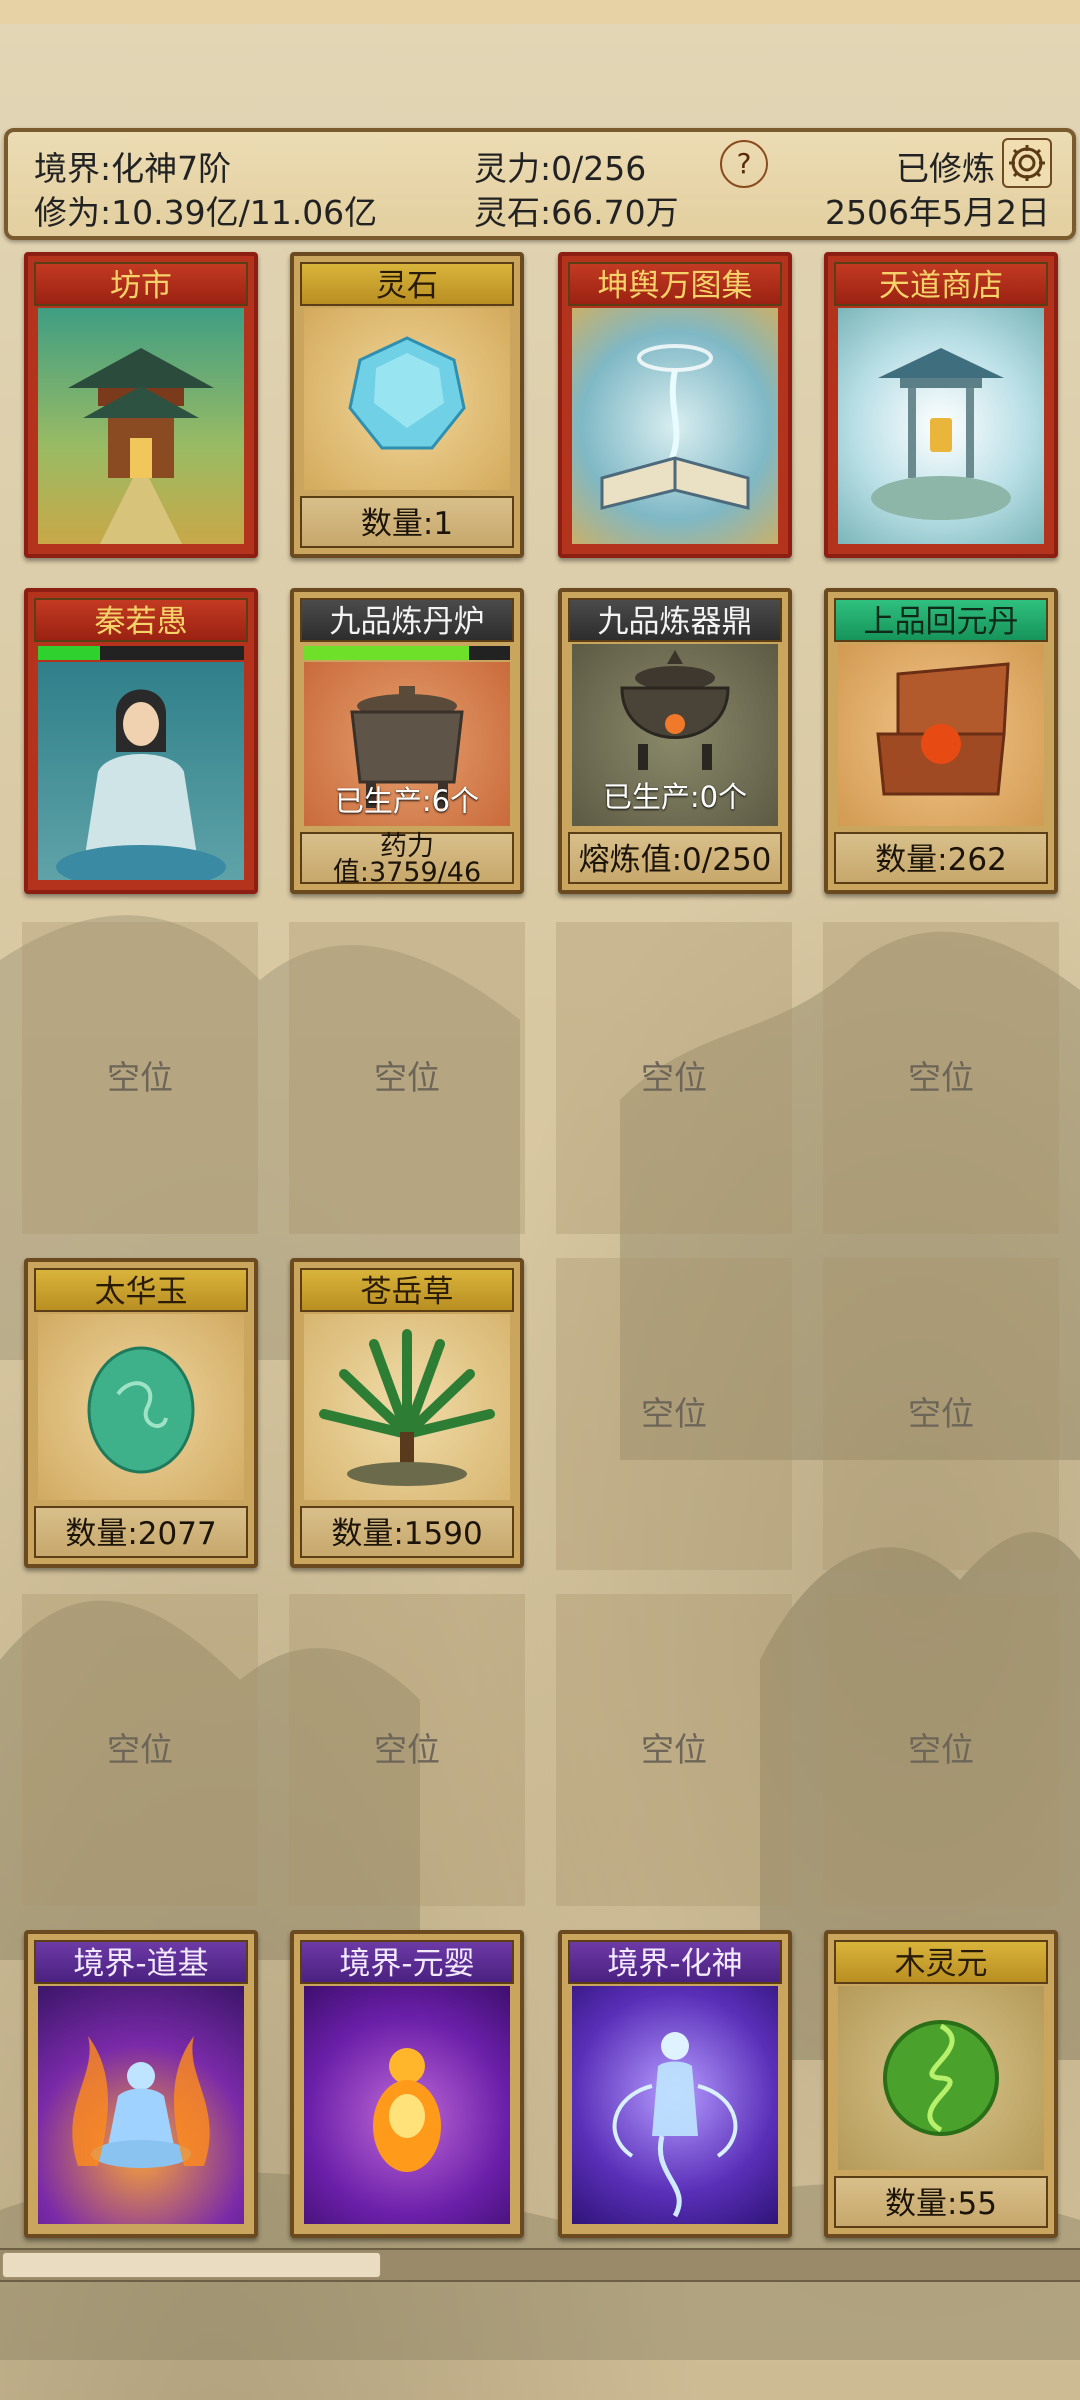  Describe the element at coordinates (407, 284) in the screenshot. I see `spirit-stone-title: 灵石` at that location.